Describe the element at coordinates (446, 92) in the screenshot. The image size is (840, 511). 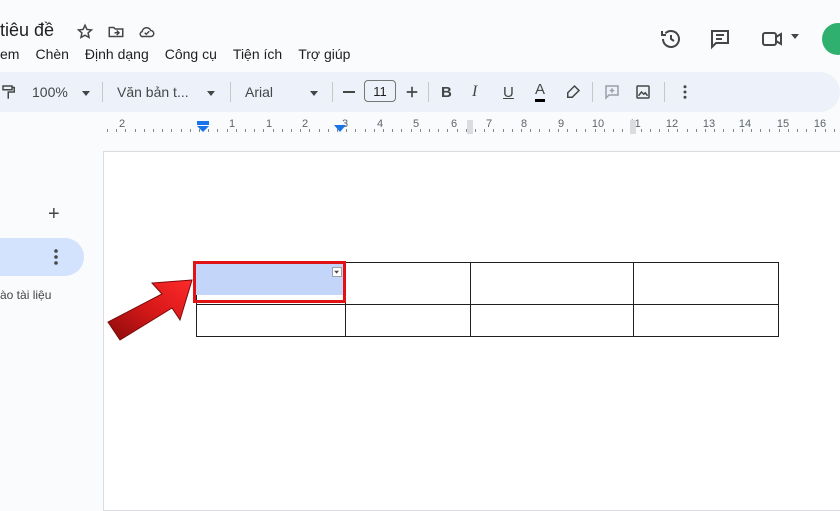
I see `bold-button: B` at that location.